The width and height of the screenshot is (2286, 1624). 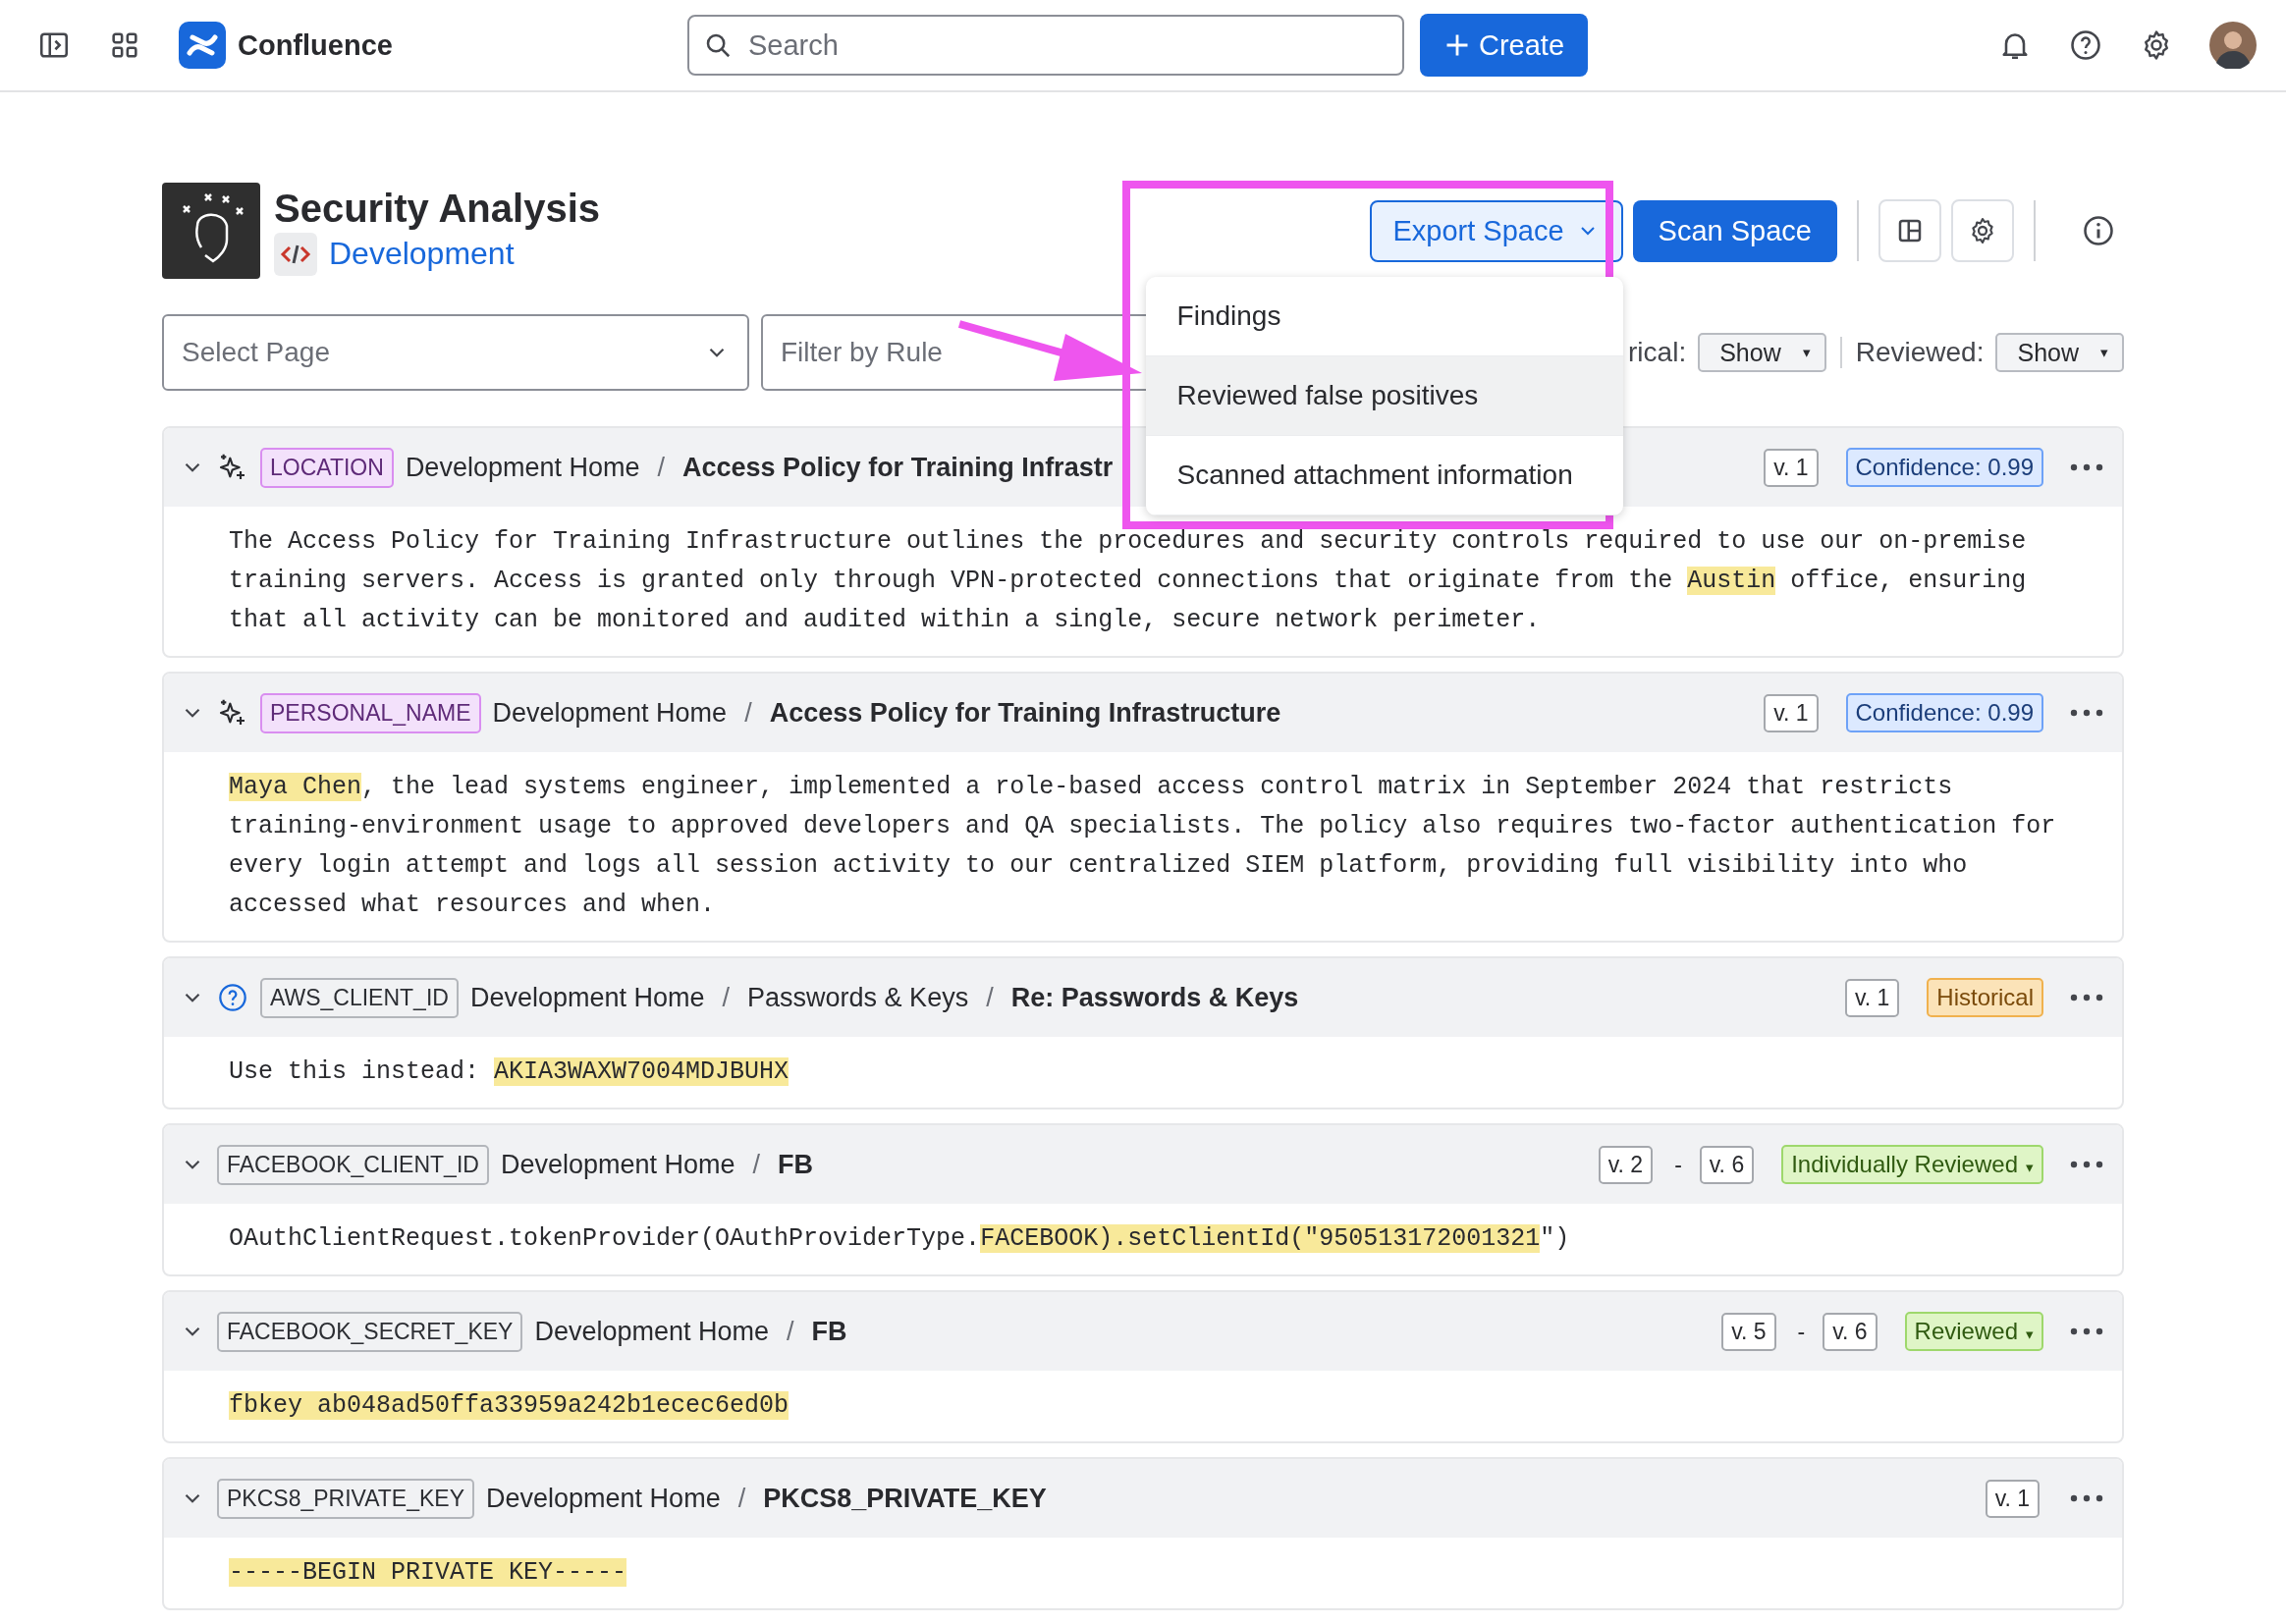 What do you see at coordinates (1920, 352) in the screenshot?
I see `reviewed-label: Reviewed:` at bounding box center [1920, 352].